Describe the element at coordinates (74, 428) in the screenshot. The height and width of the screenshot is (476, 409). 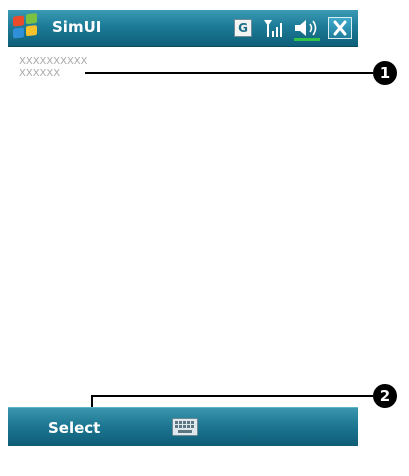
I see `select-softkey: Select` at that location.